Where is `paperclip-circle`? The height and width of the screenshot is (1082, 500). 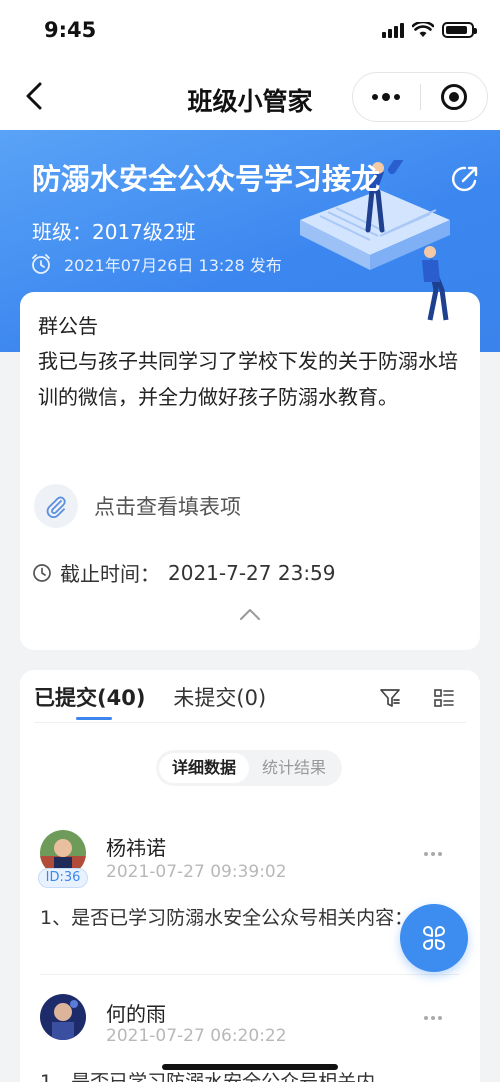
paperclip-circle is located at coordinates (56, 506).